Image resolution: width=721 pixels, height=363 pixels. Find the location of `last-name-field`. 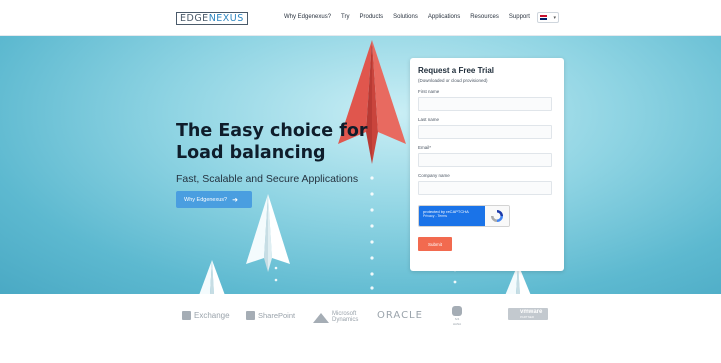

last-name-field is located at coordinates (485, 132).